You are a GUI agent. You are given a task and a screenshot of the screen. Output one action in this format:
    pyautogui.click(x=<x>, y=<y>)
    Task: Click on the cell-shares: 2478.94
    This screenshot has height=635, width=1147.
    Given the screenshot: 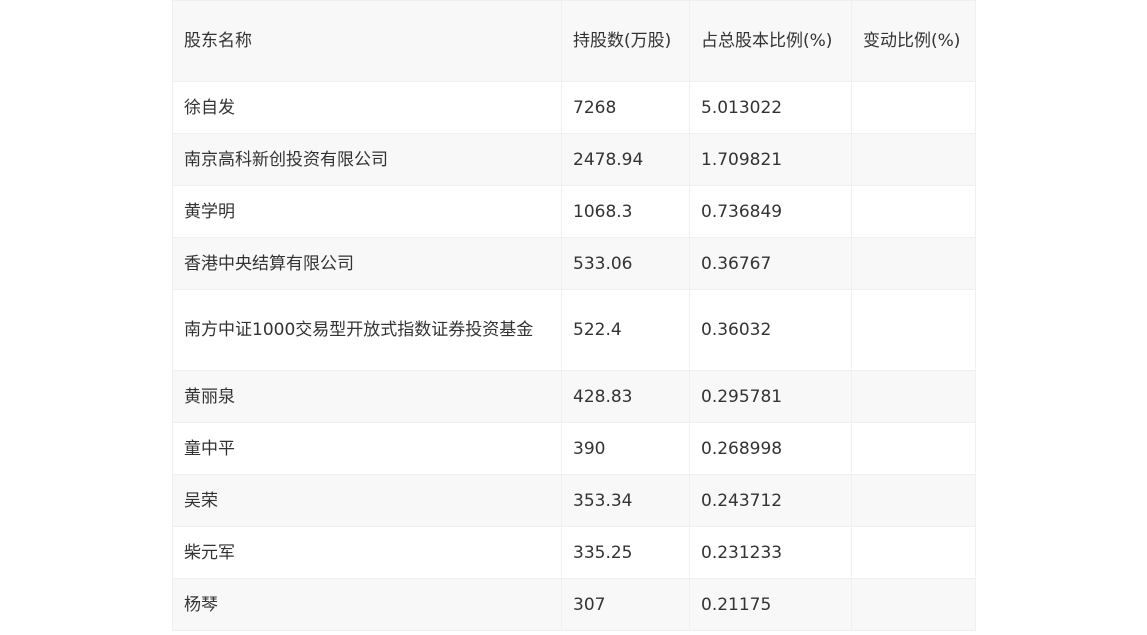 What is the action you would take?
    pyautogui.click(x=625, y=159)
    